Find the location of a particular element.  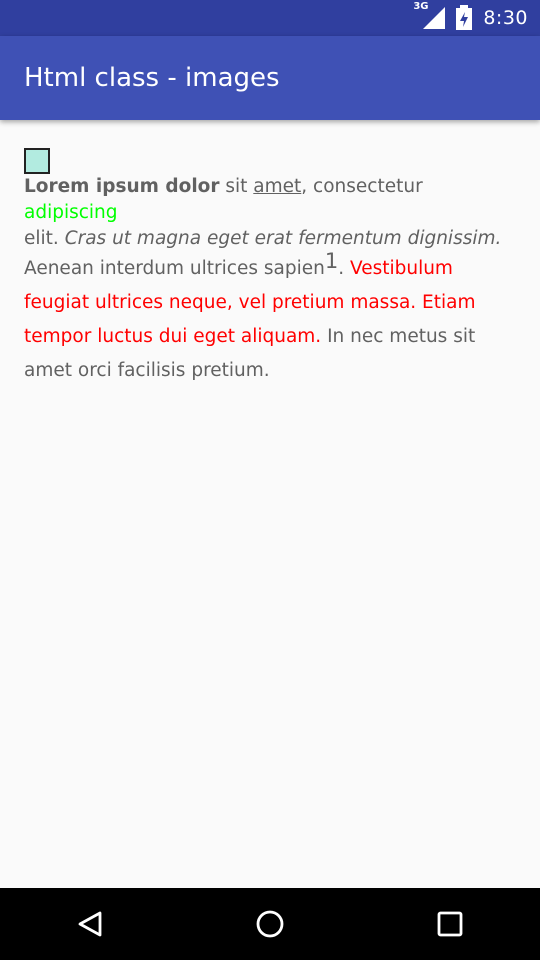

back-icon is located at coordinates (90, 924).